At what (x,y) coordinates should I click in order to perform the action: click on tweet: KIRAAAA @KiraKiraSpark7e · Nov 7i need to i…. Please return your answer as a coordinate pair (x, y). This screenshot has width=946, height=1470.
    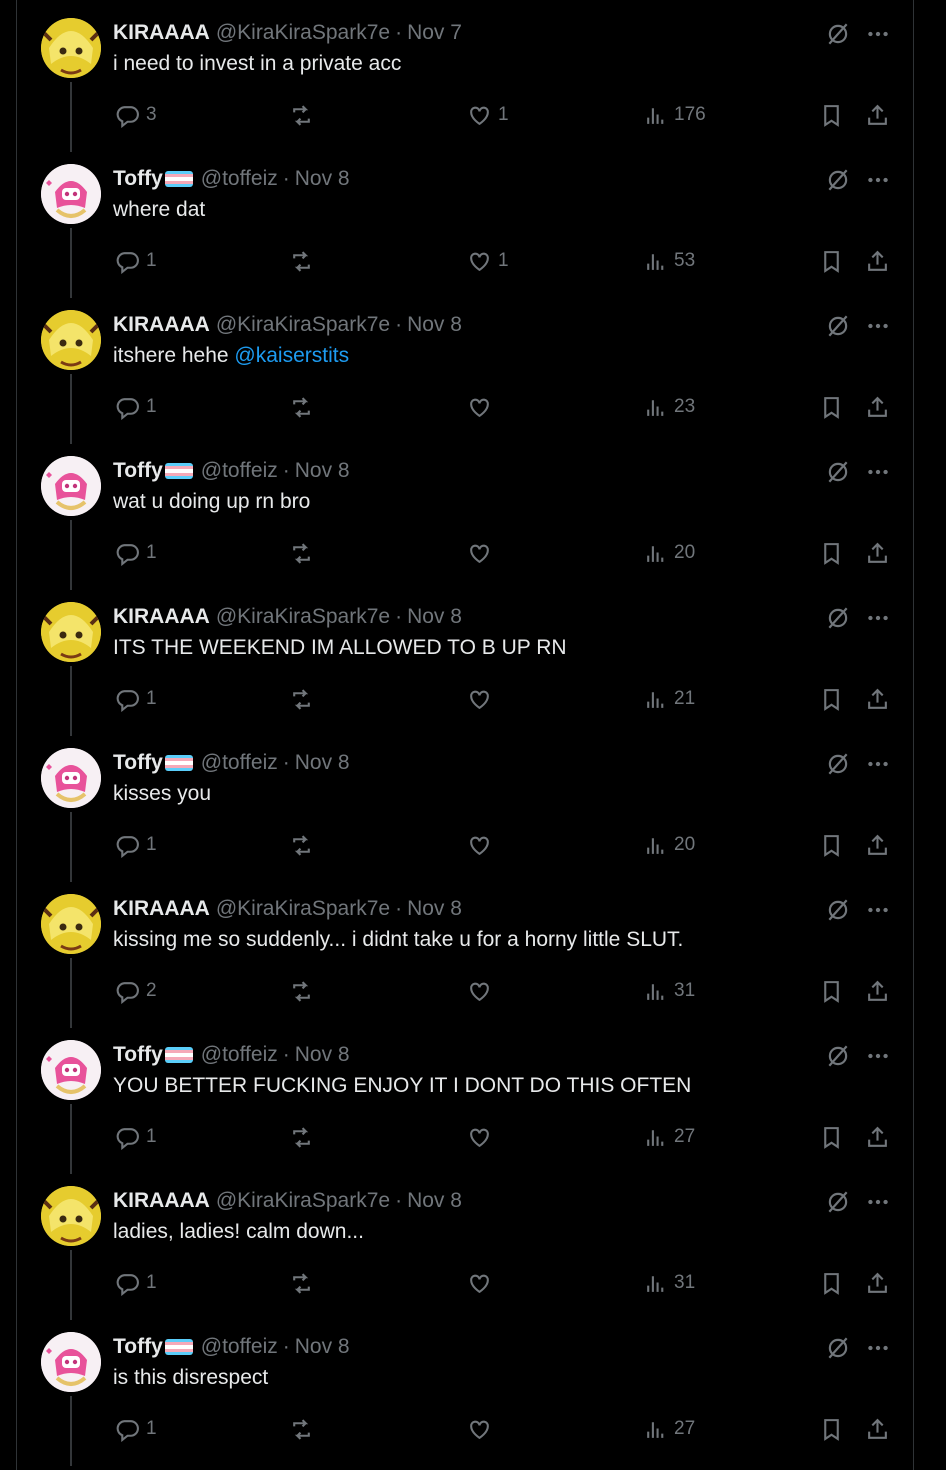
    Looking at the image, I should click on (466, 76).